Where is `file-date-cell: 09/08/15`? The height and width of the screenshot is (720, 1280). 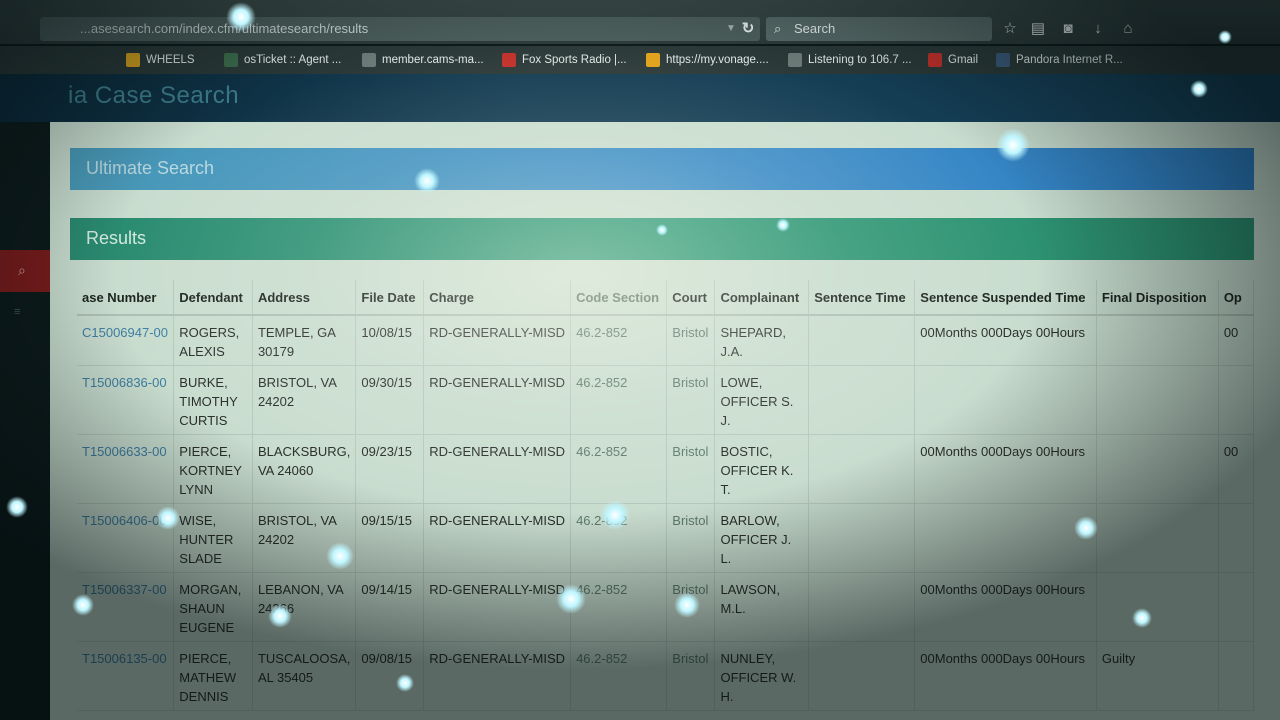
file-date-cell: 09/08/15 is located at coordinates (390, 676).